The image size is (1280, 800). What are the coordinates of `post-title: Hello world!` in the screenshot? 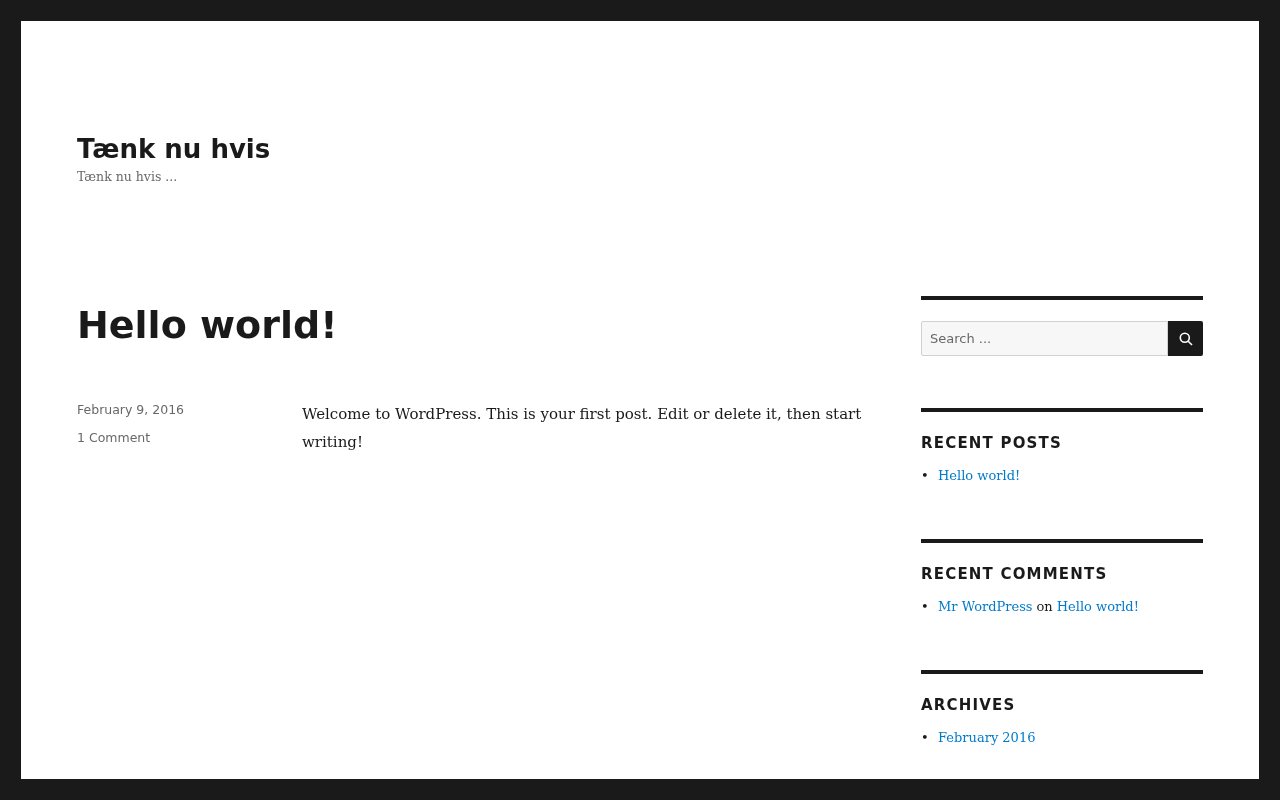 It's located at (208, 325).